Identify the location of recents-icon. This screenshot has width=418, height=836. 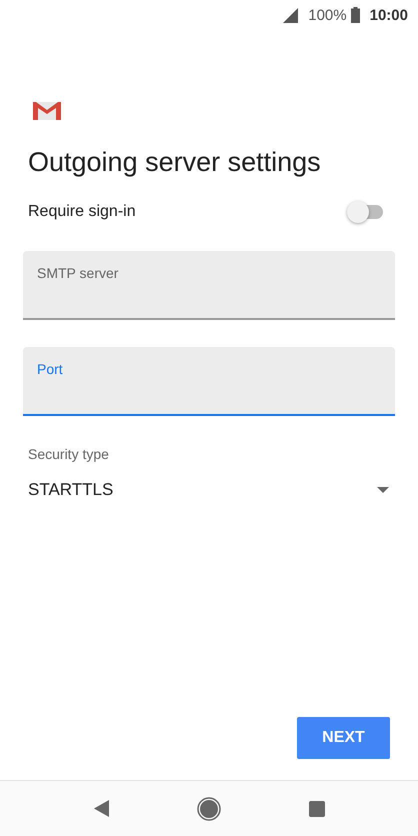
(316, 808).